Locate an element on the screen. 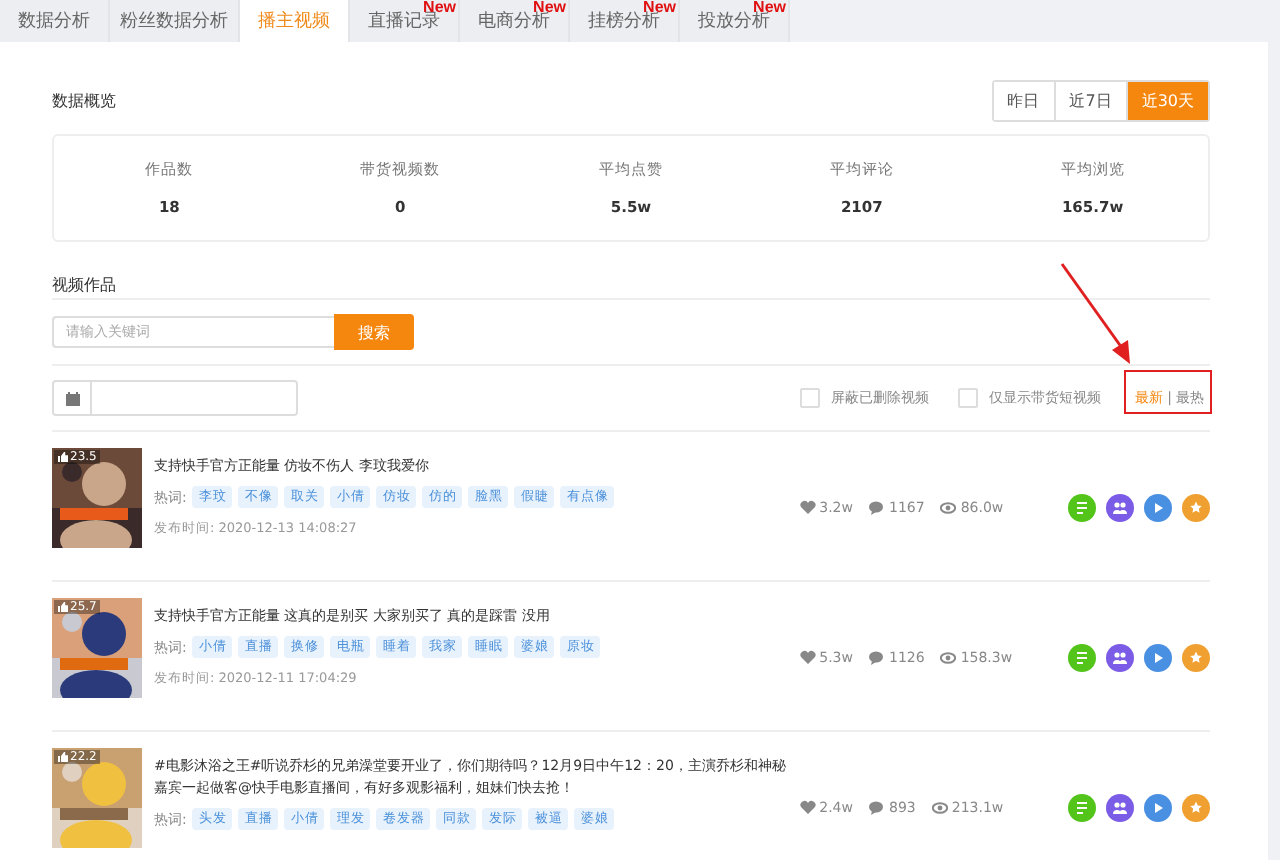  date-field is located at coordinates (175, 398).